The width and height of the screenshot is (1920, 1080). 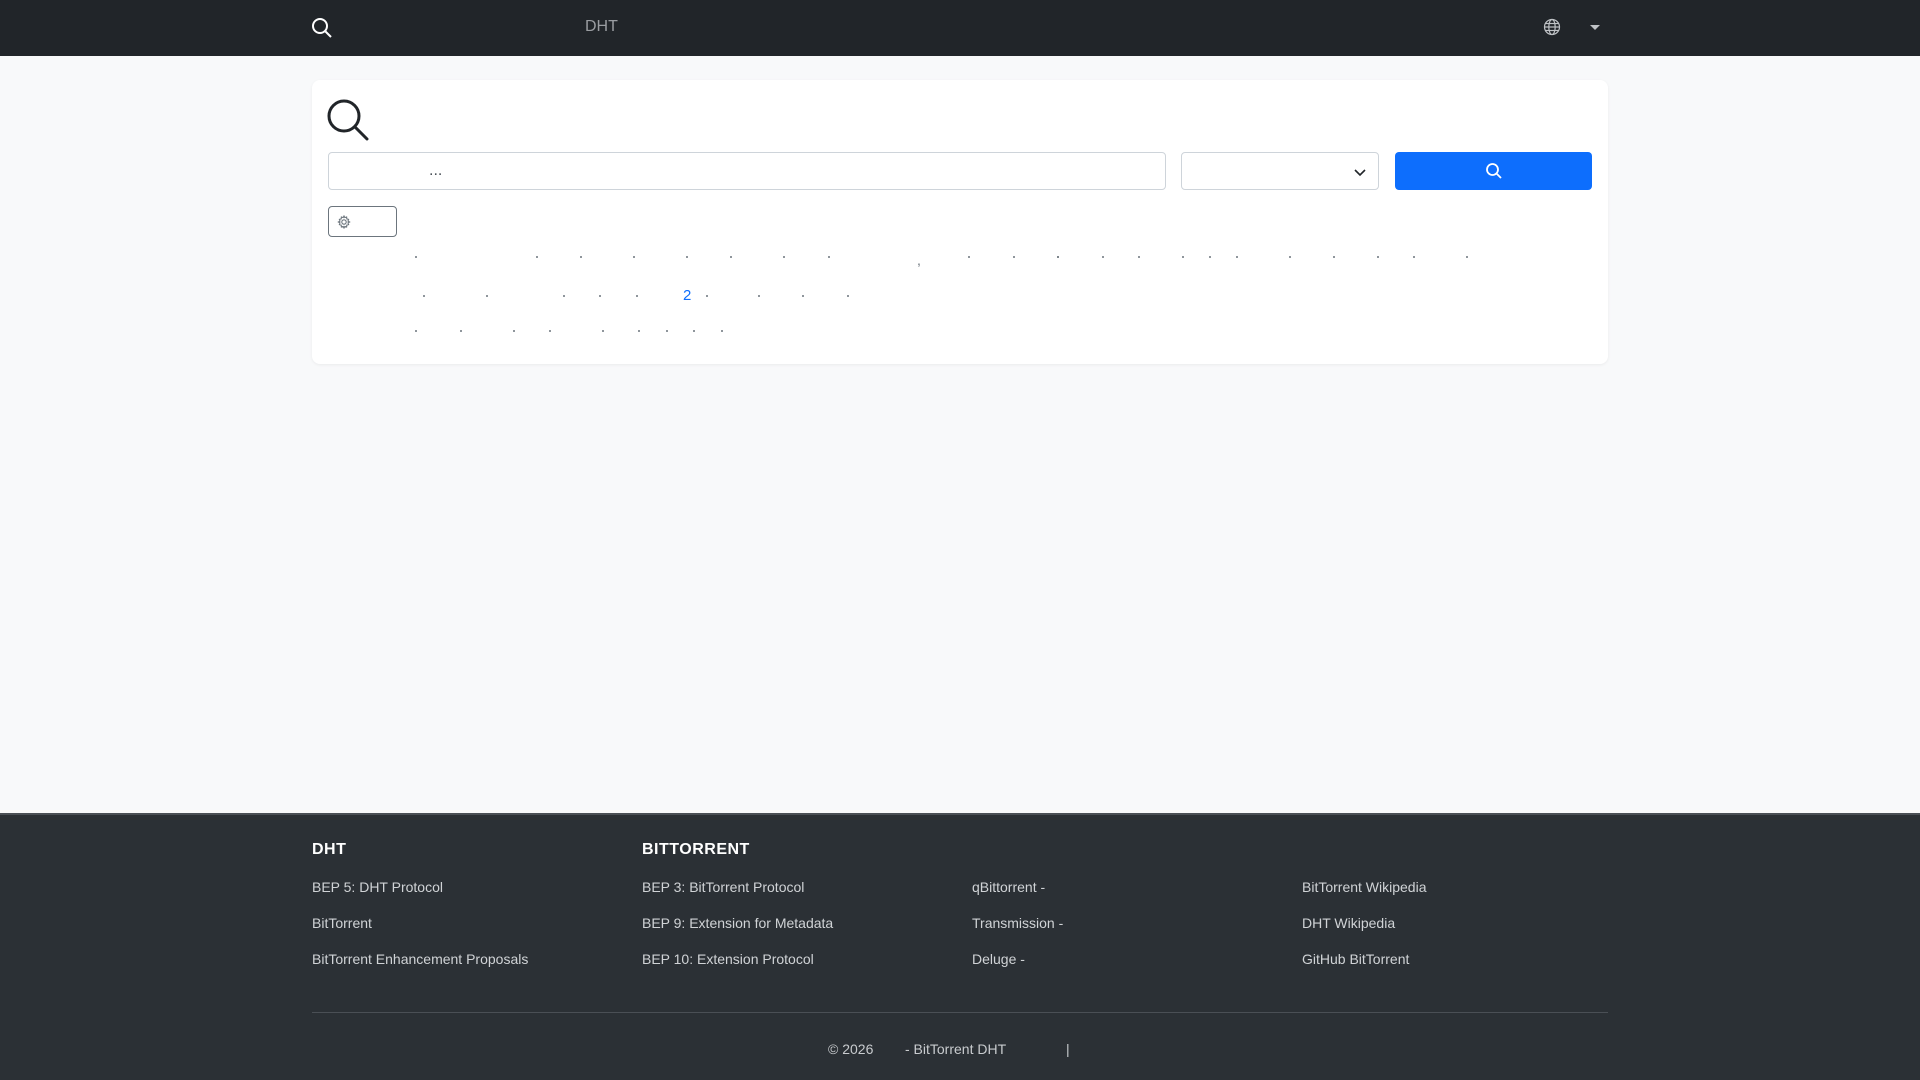 What do you see at coordinates (342, 923) in the screenshot?
I see `footer-link-bittorrent: BitTorrent` at bounding box center [342, 923].